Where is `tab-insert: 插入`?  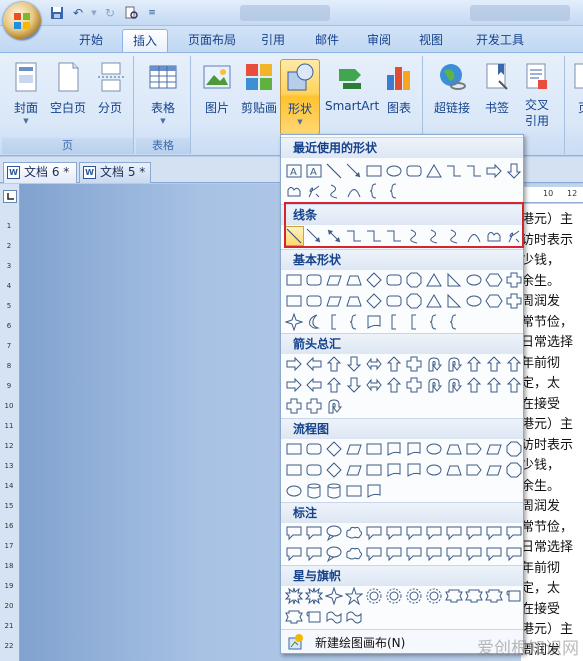 tab-insert: 插入 is located at coordinates (145, 40).